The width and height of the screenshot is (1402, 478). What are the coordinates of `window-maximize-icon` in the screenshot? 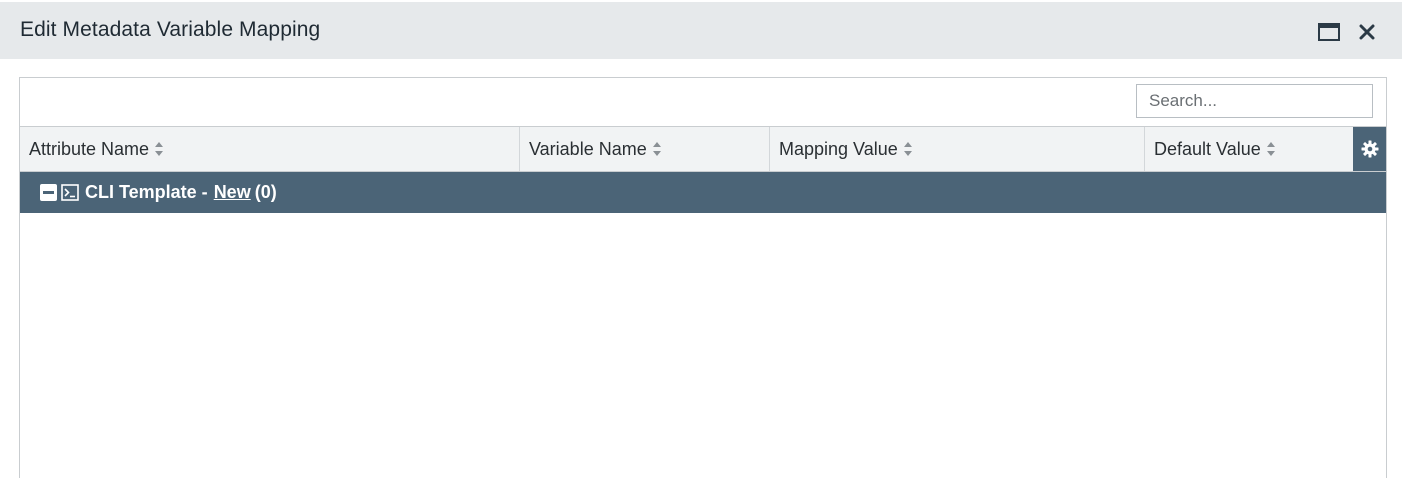 It's located at (1329, 32).